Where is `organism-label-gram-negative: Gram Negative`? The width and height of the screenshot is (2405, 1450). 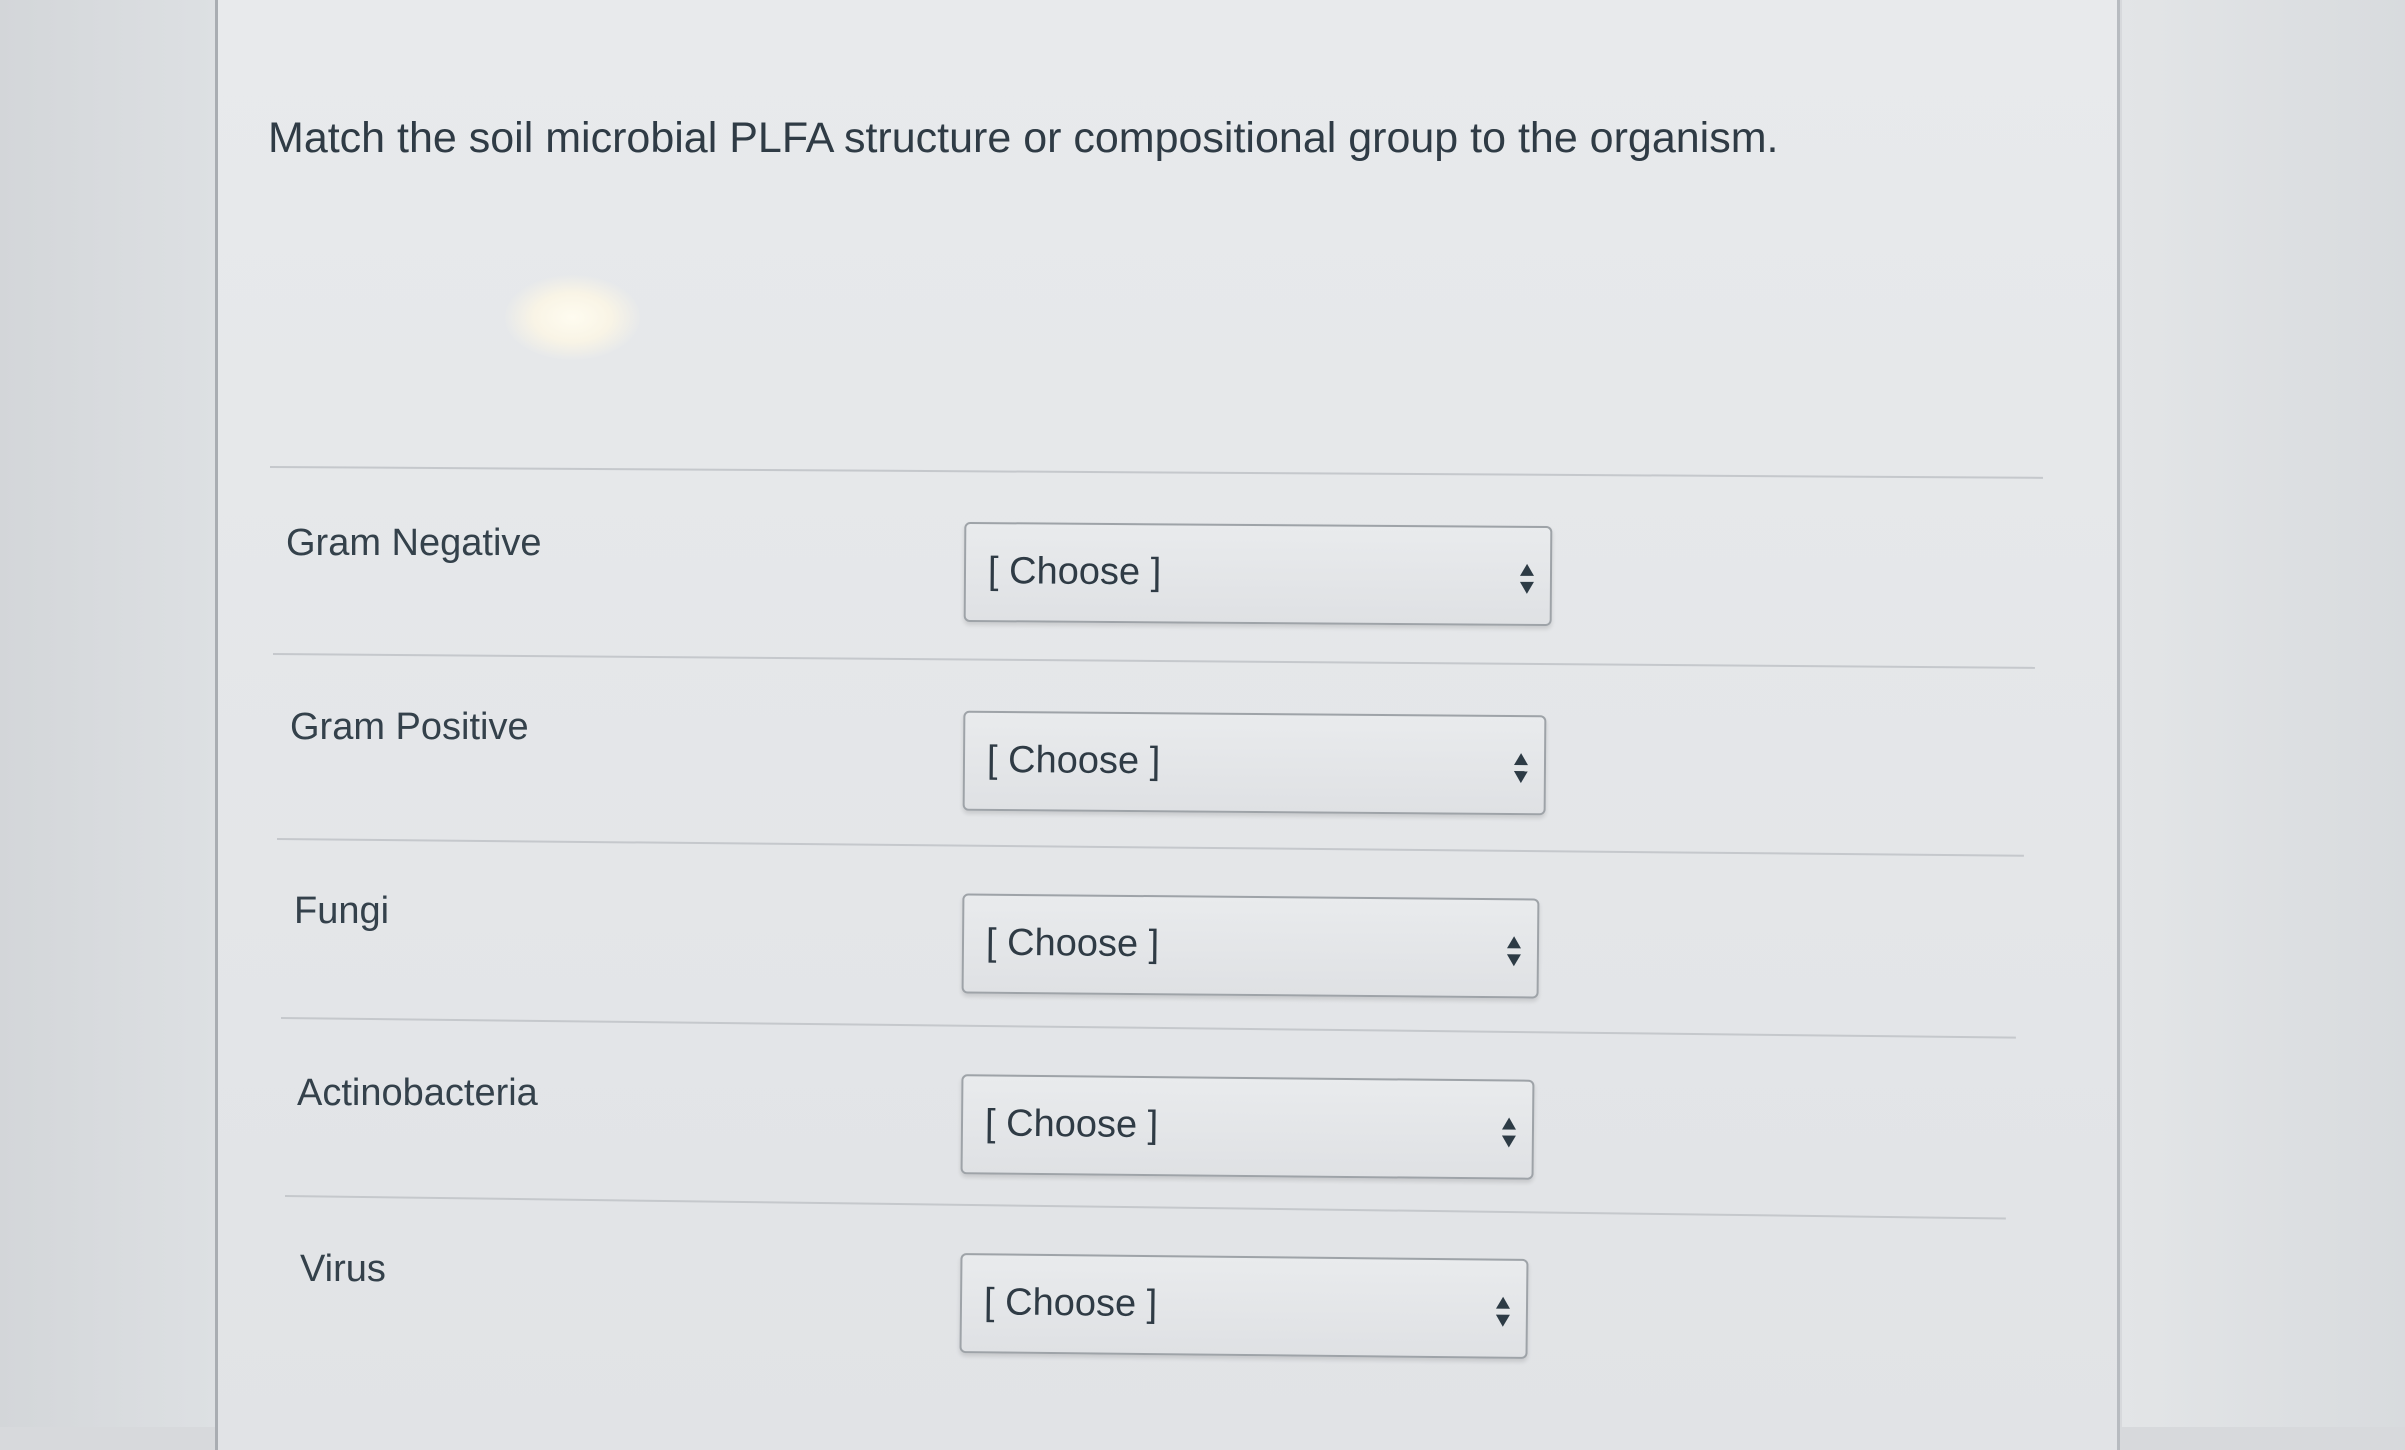
organism-label-gram-negative: Gram Negative is located at coordinates (414, 543).